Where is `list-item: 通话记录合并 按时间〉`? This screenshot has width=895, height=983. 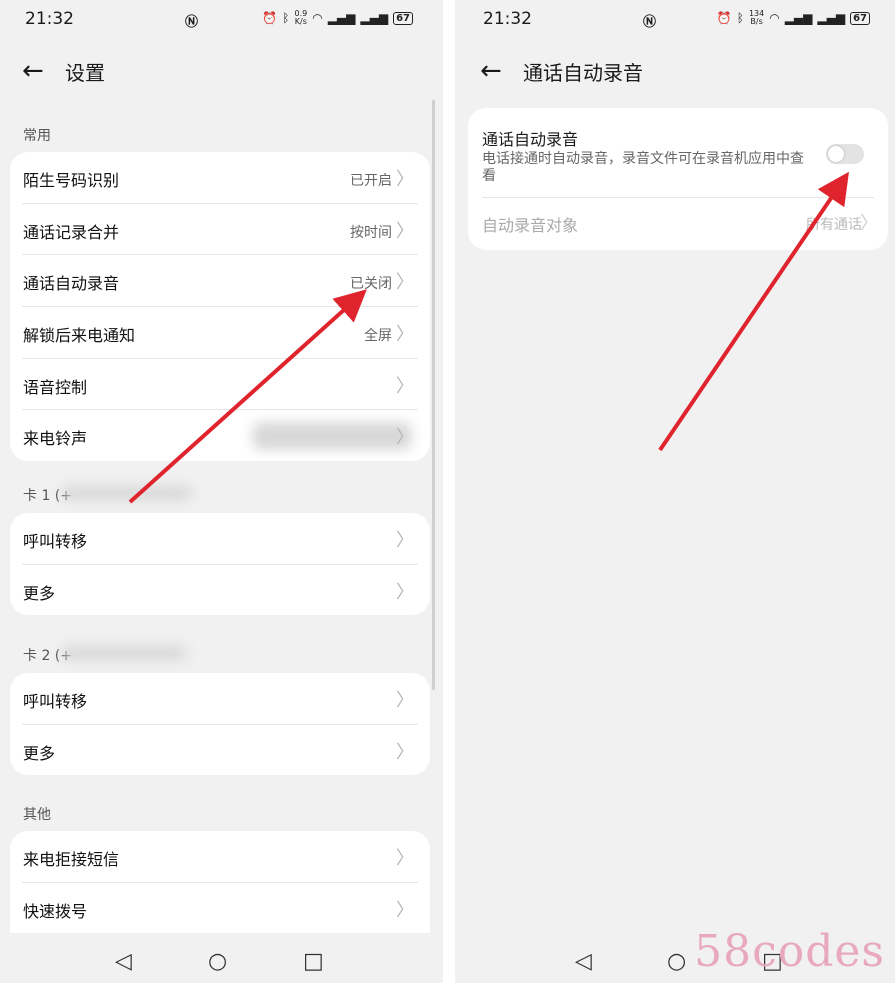 list-item: 通话记录合并 按时间〉 is located at coordinates (220, 230).